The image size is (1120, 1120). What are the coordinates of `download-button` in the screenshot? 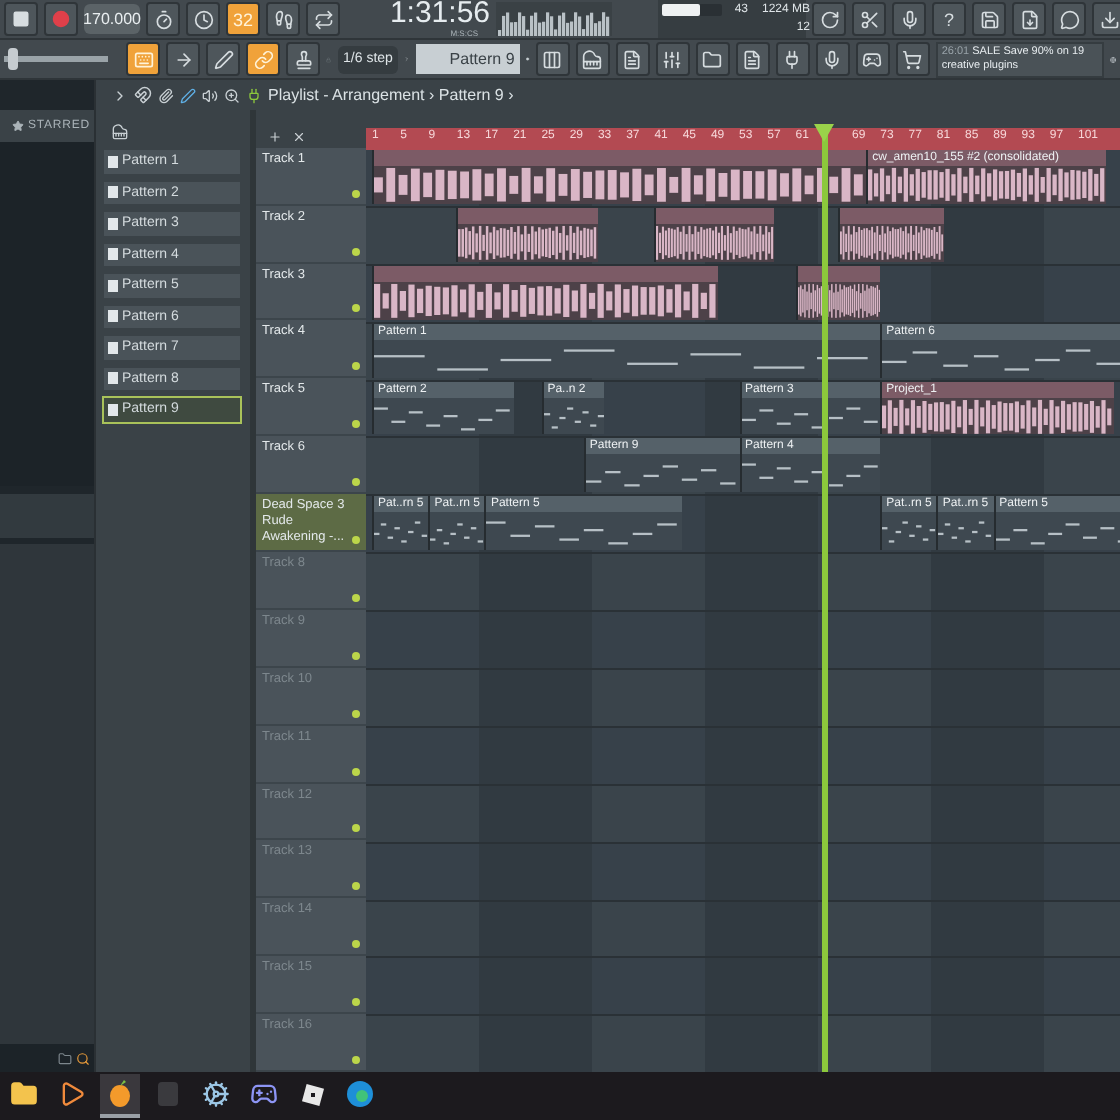 It's located at (1106, 19).